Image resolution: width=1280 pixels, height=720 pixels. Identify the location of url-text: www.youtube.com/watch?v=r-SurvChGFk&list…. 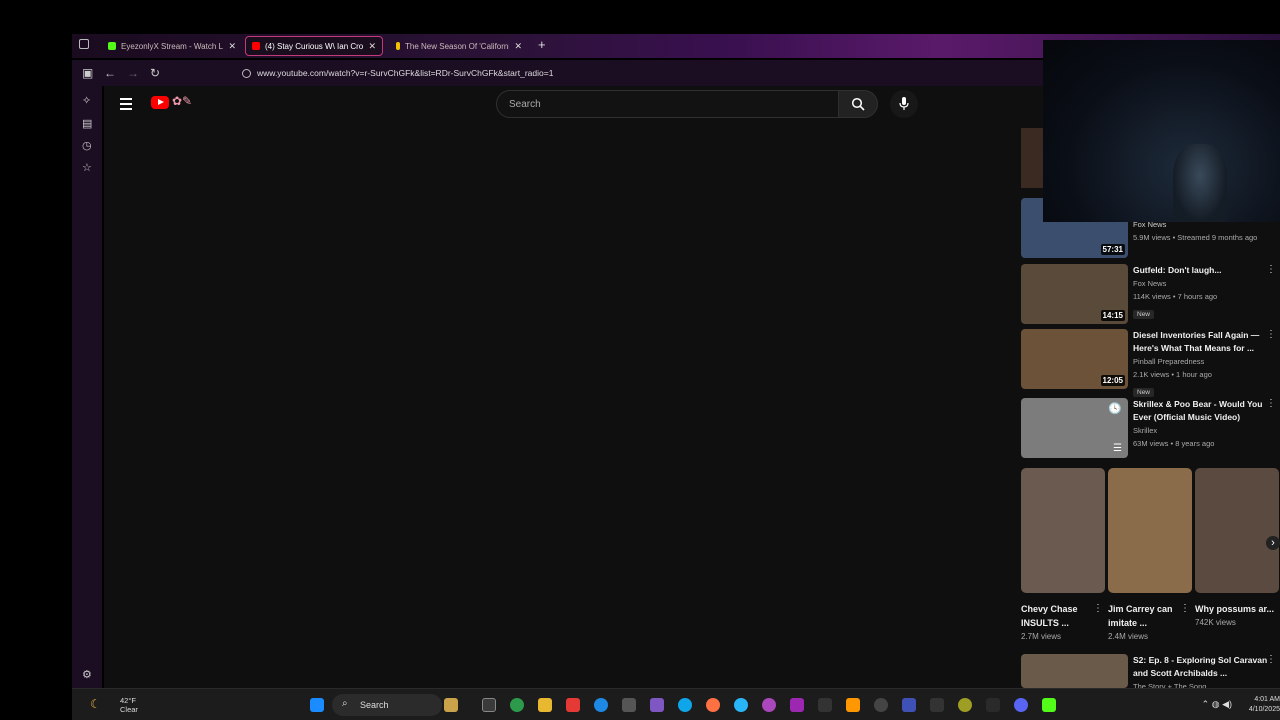
(405, 73).